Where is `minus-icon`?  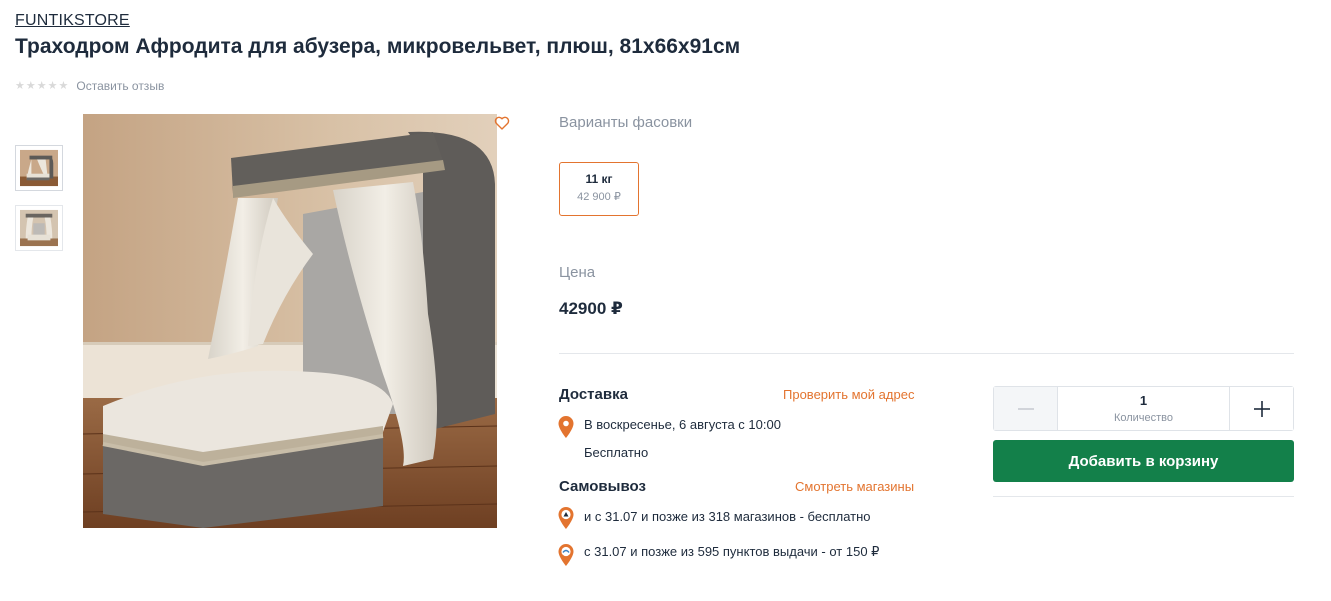
minus-icon is located at coordinates (1025, 408).